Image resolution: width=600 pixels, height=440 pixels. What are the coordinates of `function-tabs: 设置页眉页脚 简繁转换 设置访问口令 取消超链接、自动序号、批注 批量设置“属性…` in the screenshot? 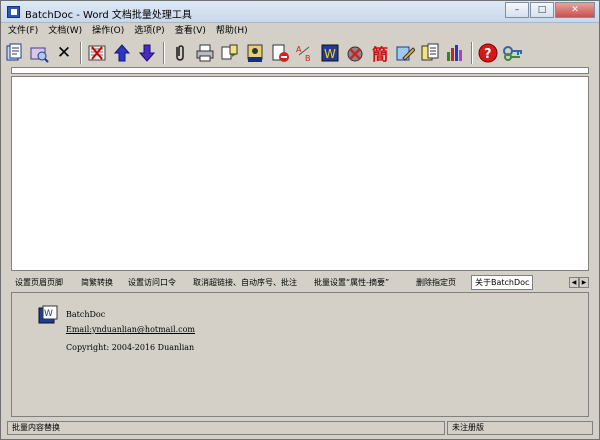 It's located at (300, 283).